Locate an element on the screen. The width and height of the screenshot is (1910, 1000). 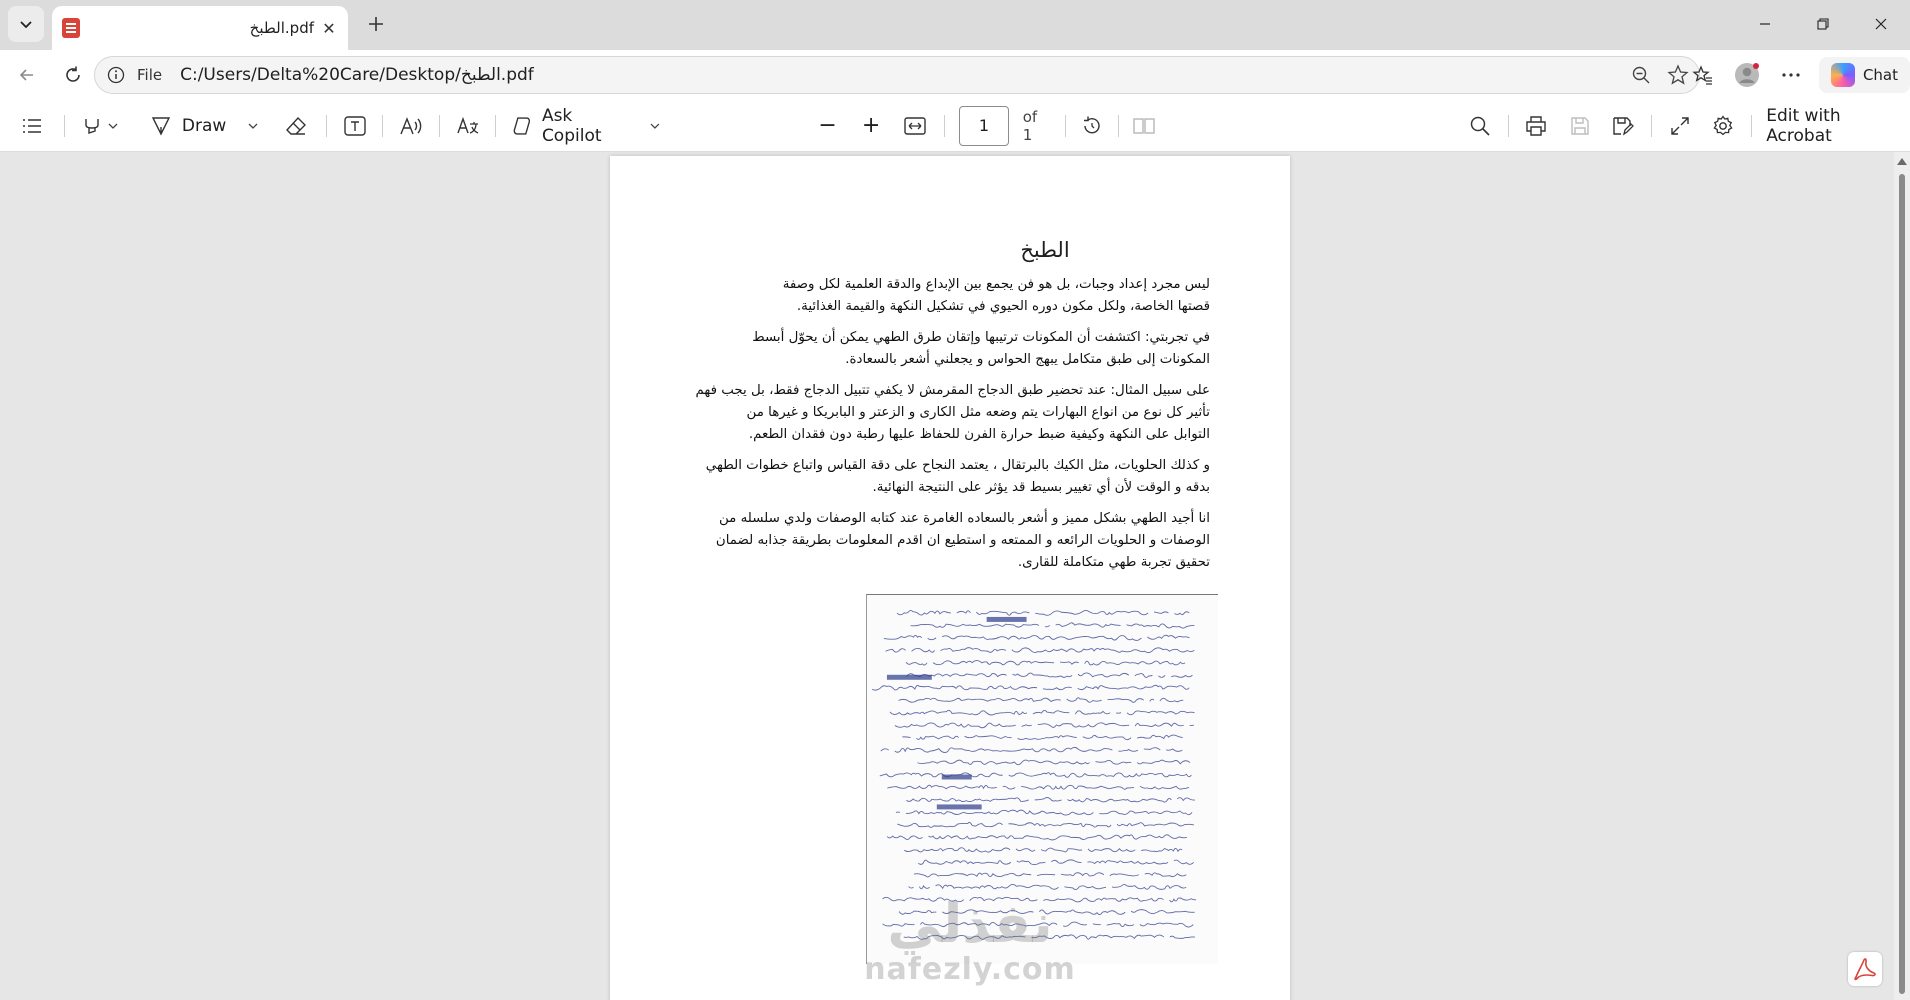
handwritten-manuscript-image is located at coordinates (1042, 779).